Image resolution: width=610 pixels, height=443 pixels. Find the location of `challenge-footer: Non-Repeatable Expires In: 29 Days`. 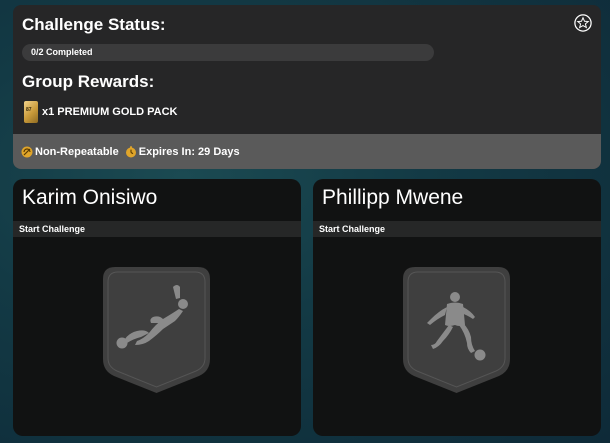

challenge-footer: Non-Repeatable Expires In: 29 Days is located at coordinates (307, 151).